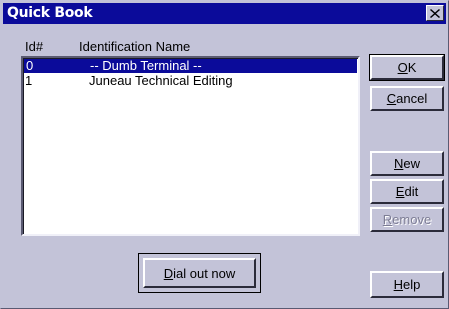  What do you see at coordinates (398, 284) in the screenshot?
I see `help-mnemonic: H` at bounding box center [398, 284].